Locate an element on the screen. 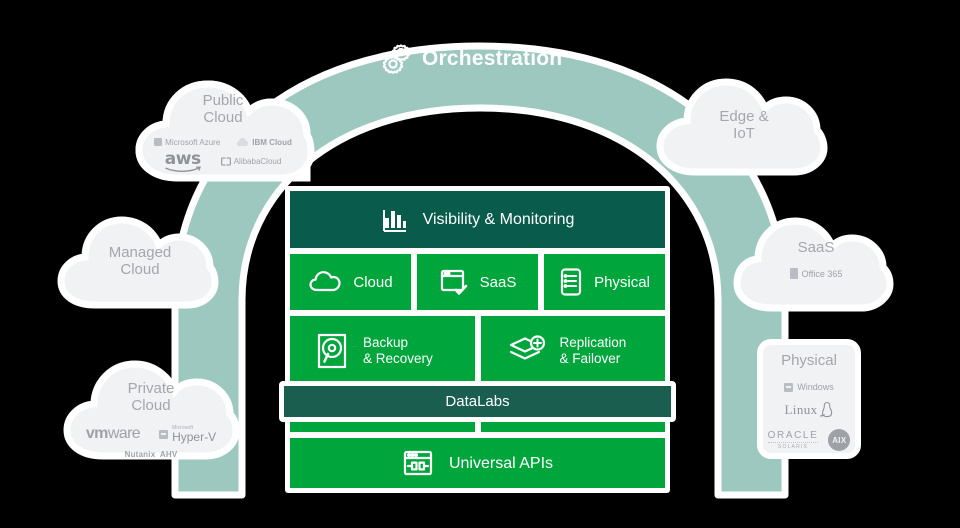 The height and width of the screenshot is (528, 960). tile-physical: Physical is located at coordinates (604, 282).